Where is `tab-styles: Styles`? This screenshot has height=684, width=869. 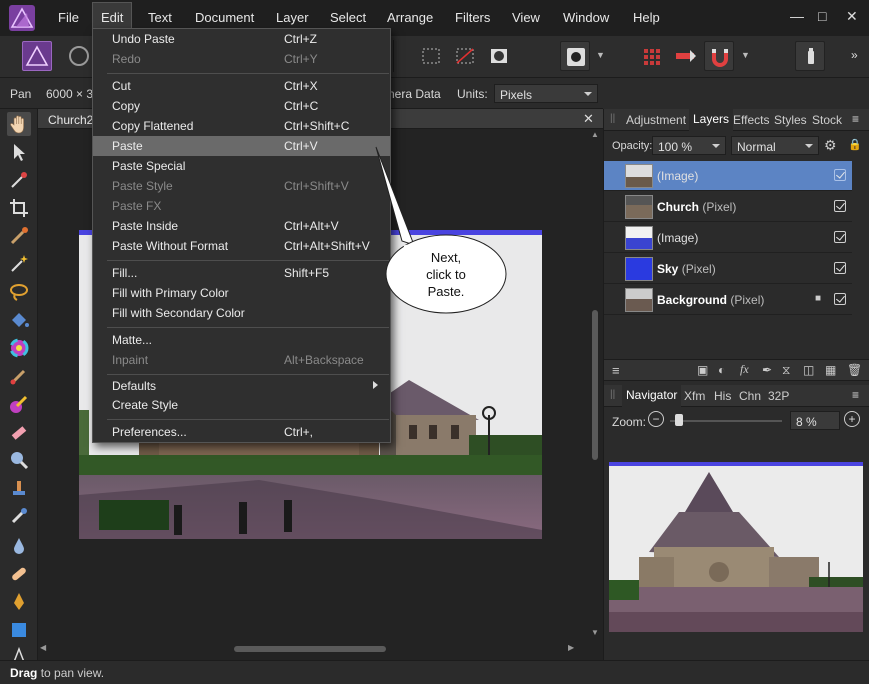 tab-styles: Styles is located at coordinates (790, 120).